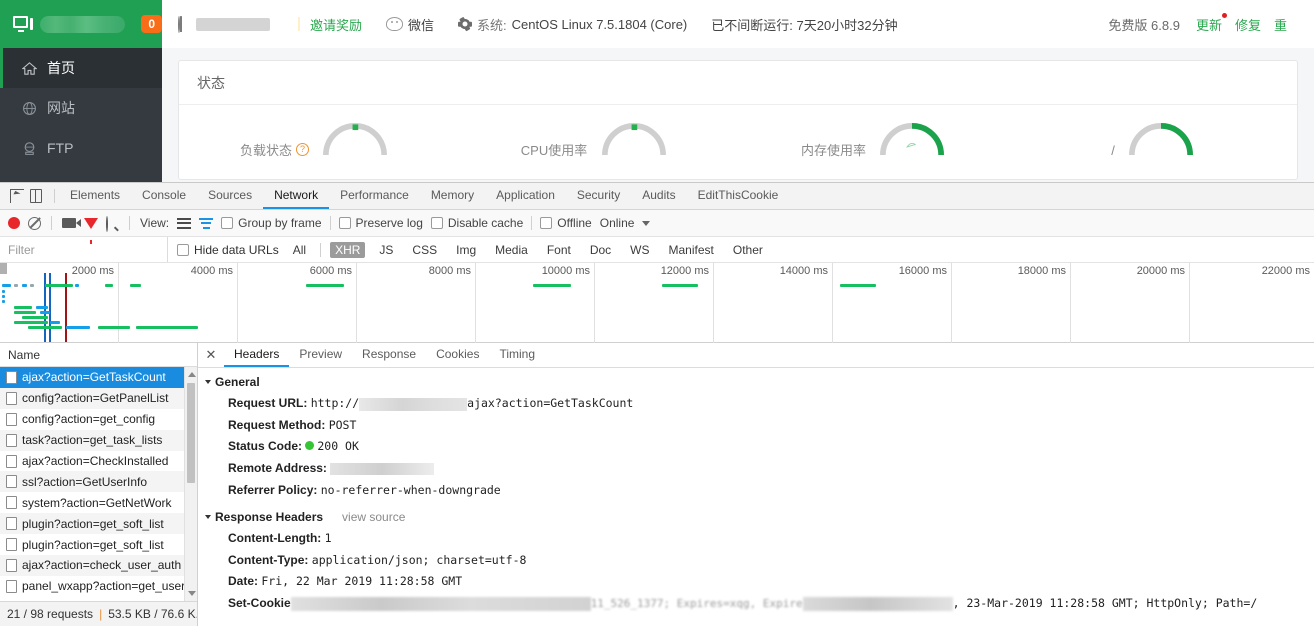 The image size is (1314, 626). I want to click on request-name: config?action=get_config, so click(89, 419).